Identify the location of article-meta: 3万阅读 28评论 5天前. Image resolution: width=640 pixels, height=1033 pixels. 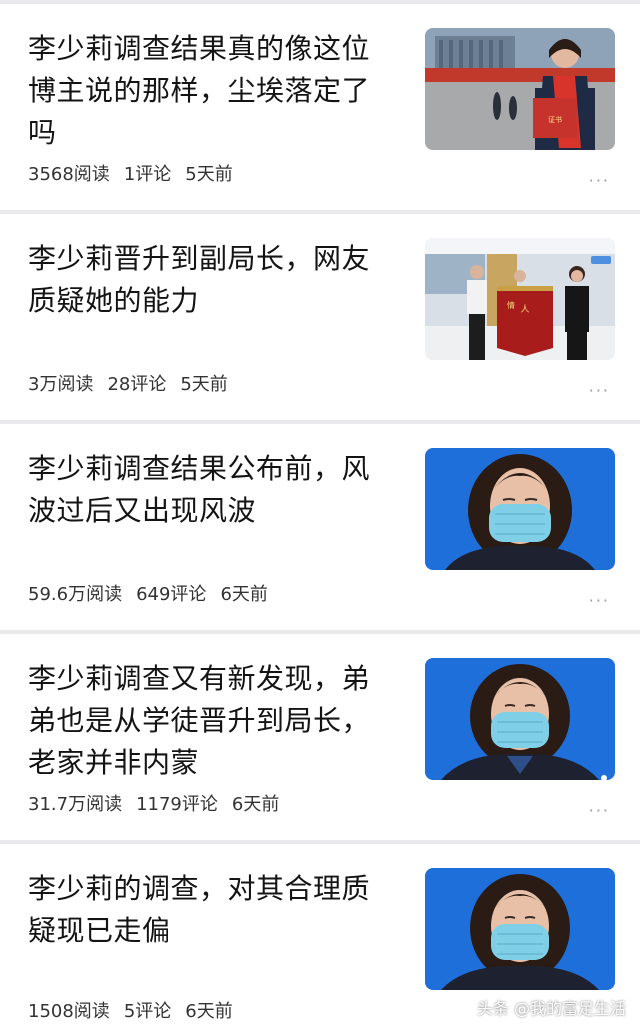
(135, 383).